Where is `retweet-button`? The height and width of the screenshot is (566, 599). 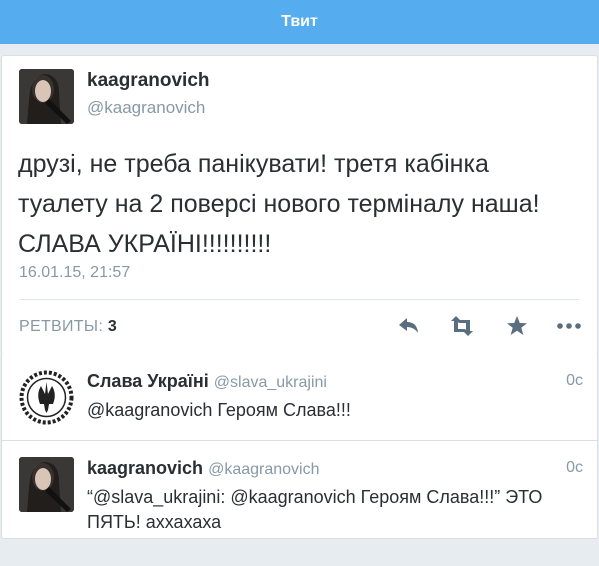
retweet-button is located at coordinates (462, 326).